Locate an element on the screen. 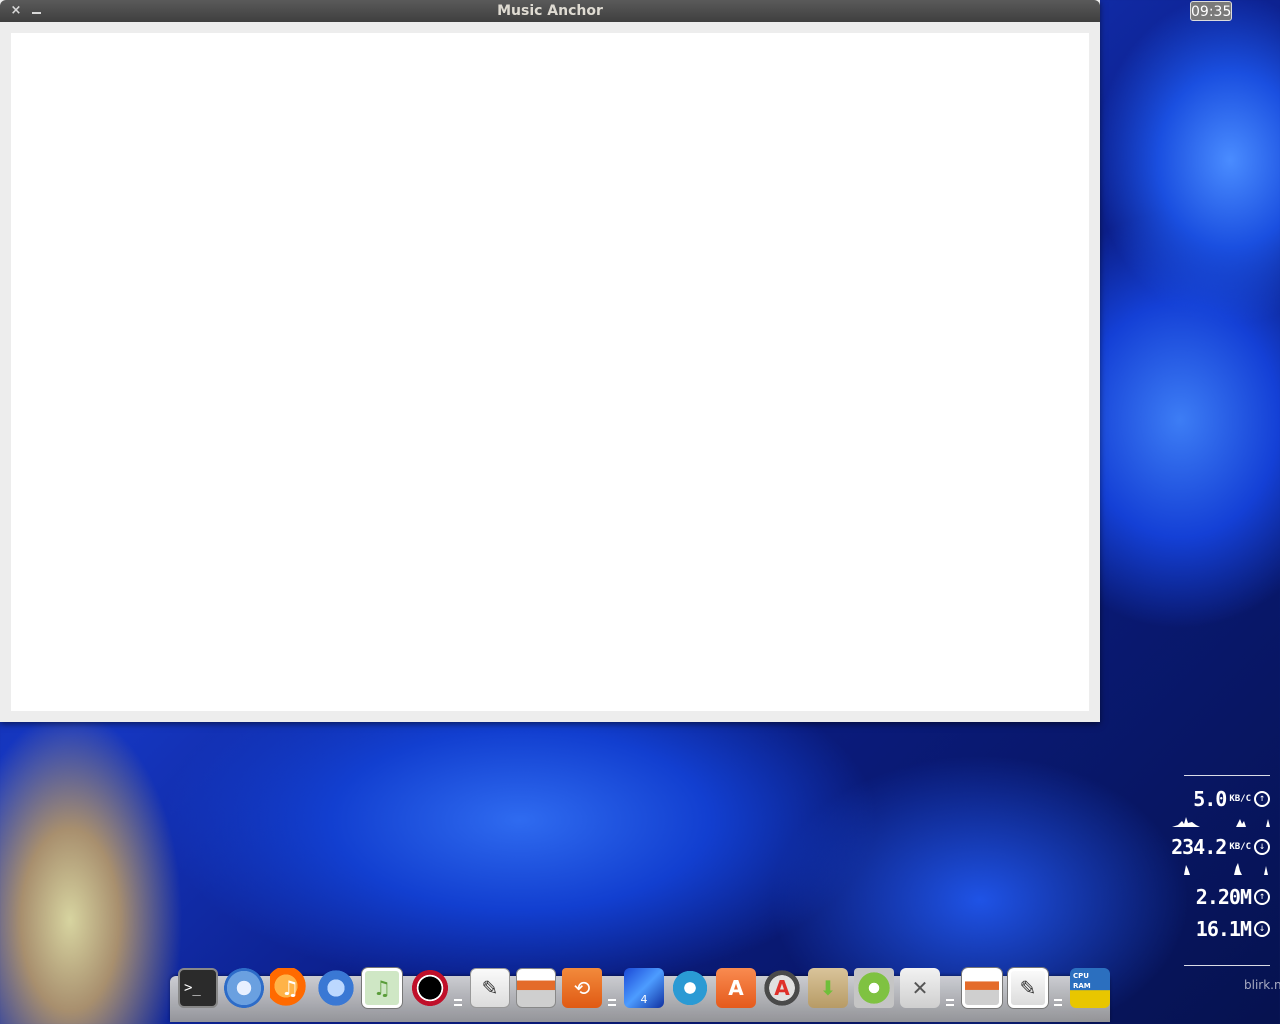 This screenshot has width=1280, height=1024. thunderbird-icon is located at coordinates (336, 988).